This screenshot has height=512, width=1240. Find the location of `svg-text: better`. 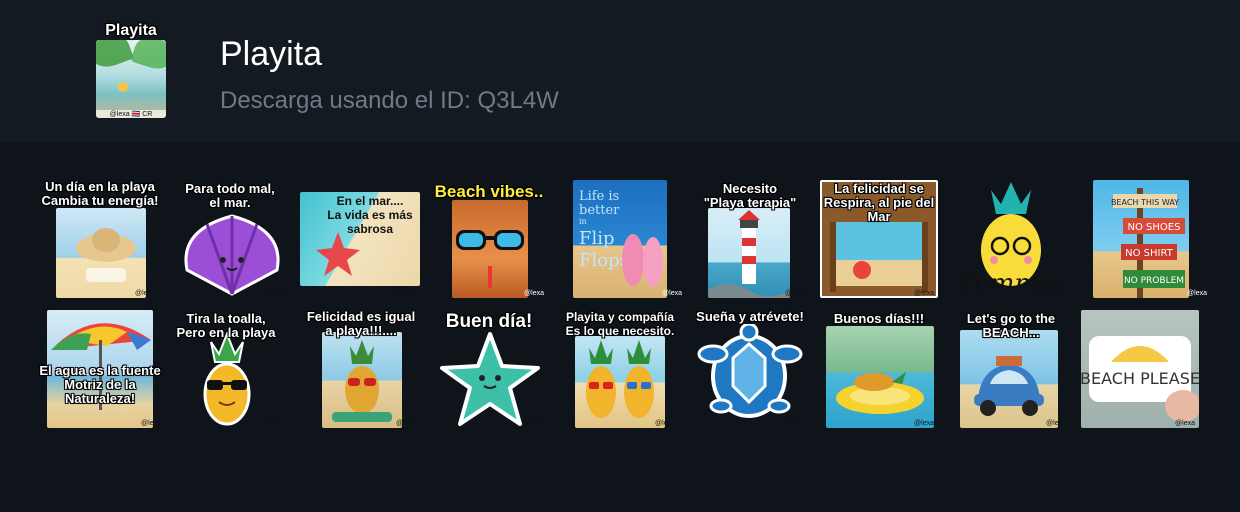

svg-text: better is located at coordinates (599, 210).